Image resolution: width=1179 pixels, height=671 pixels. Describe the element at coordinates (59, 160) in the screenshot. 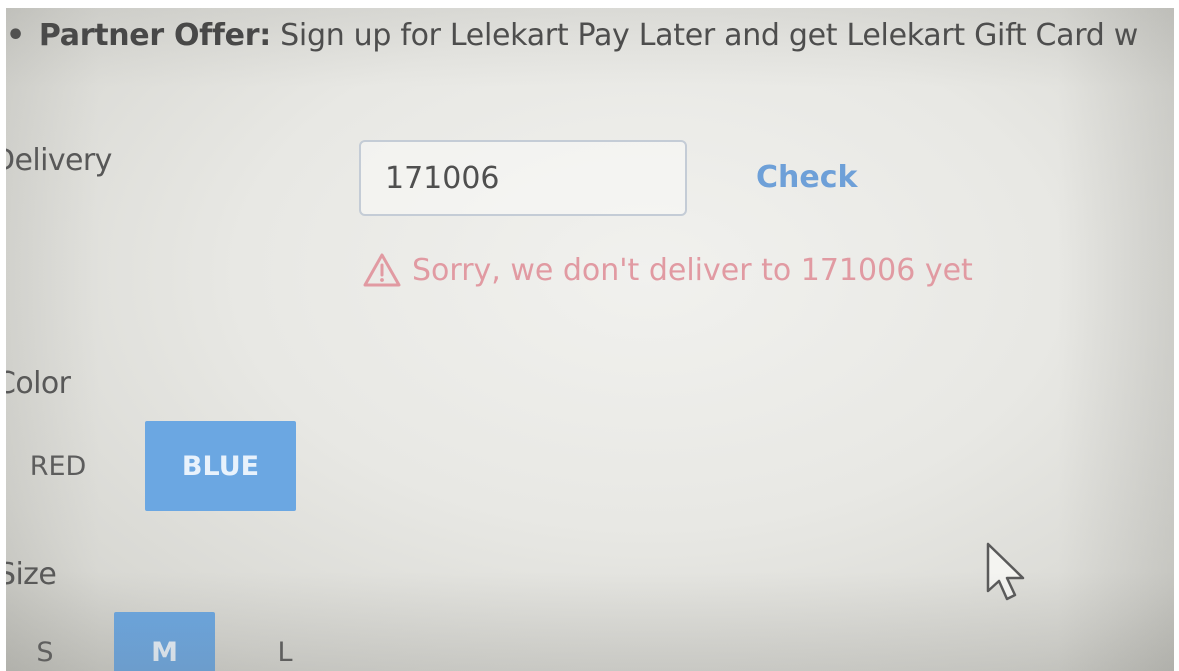

I see `delivery-label: Delivery` at that location.